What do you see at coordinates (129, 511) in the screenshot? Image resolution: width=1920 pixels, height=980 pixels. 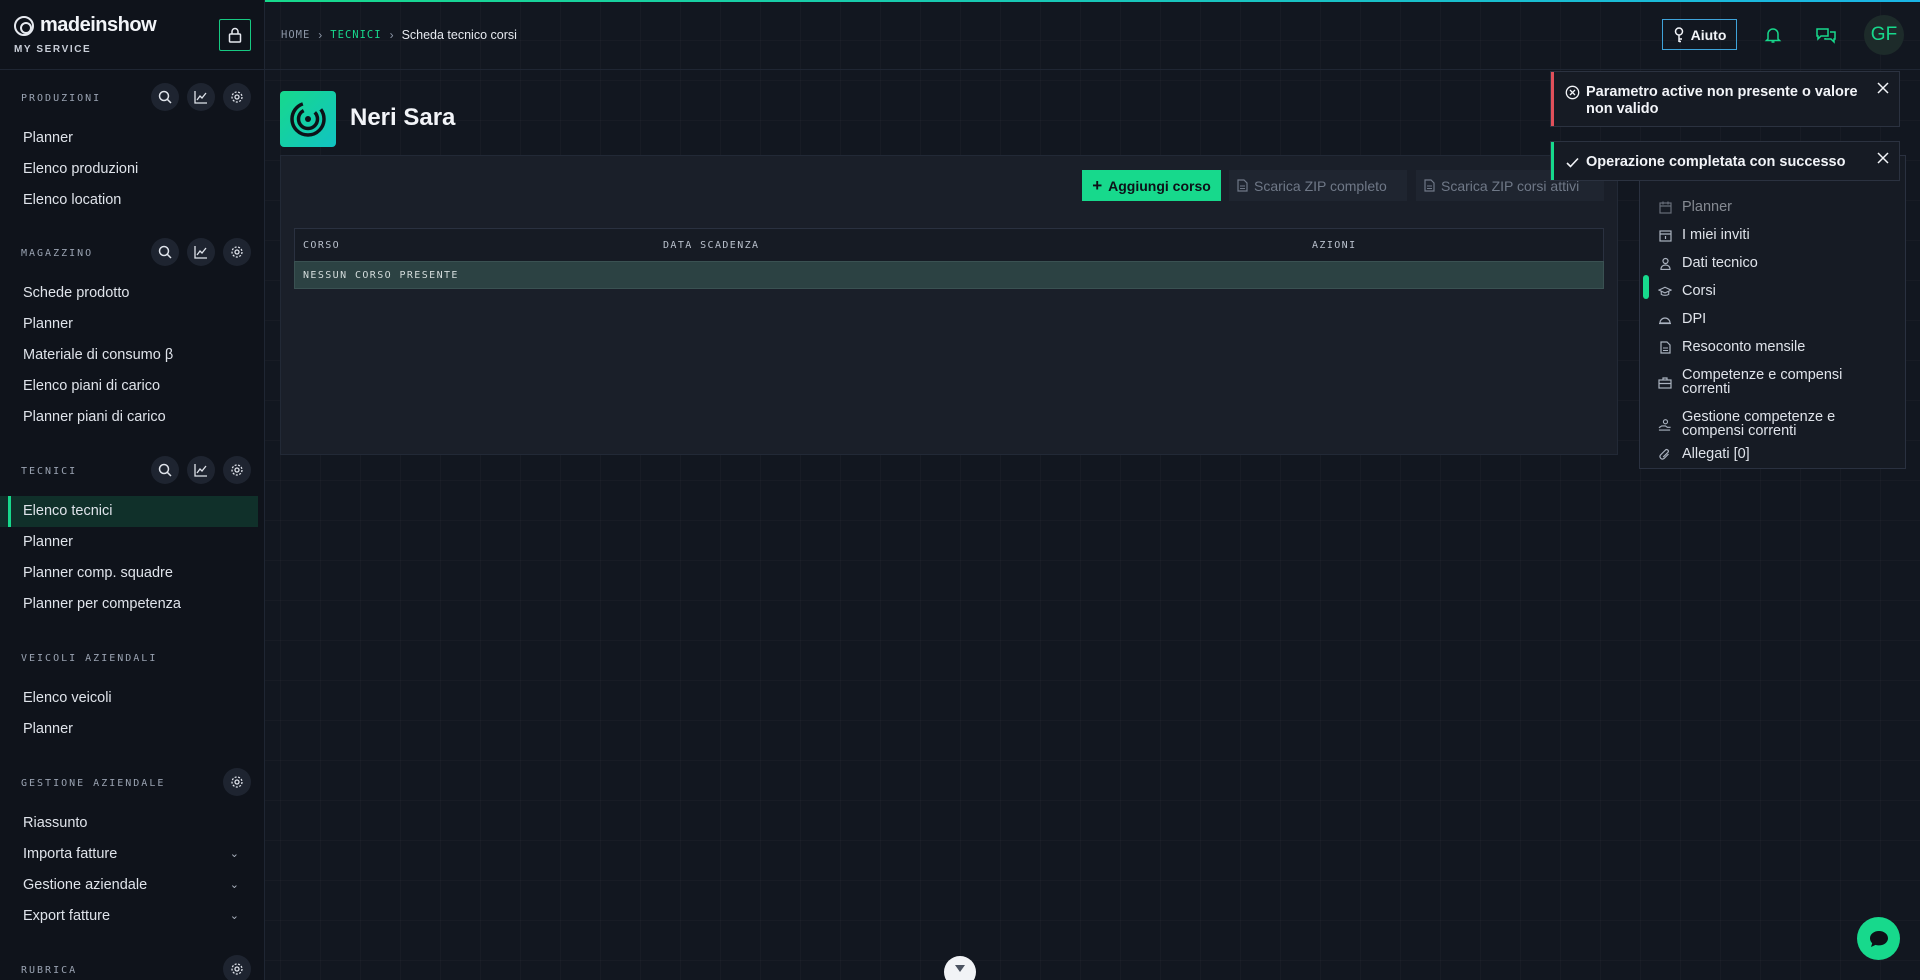 I see `sidebar-item-elenco-tecnici: Elenco tecnici` at bounding box center [129, 511].